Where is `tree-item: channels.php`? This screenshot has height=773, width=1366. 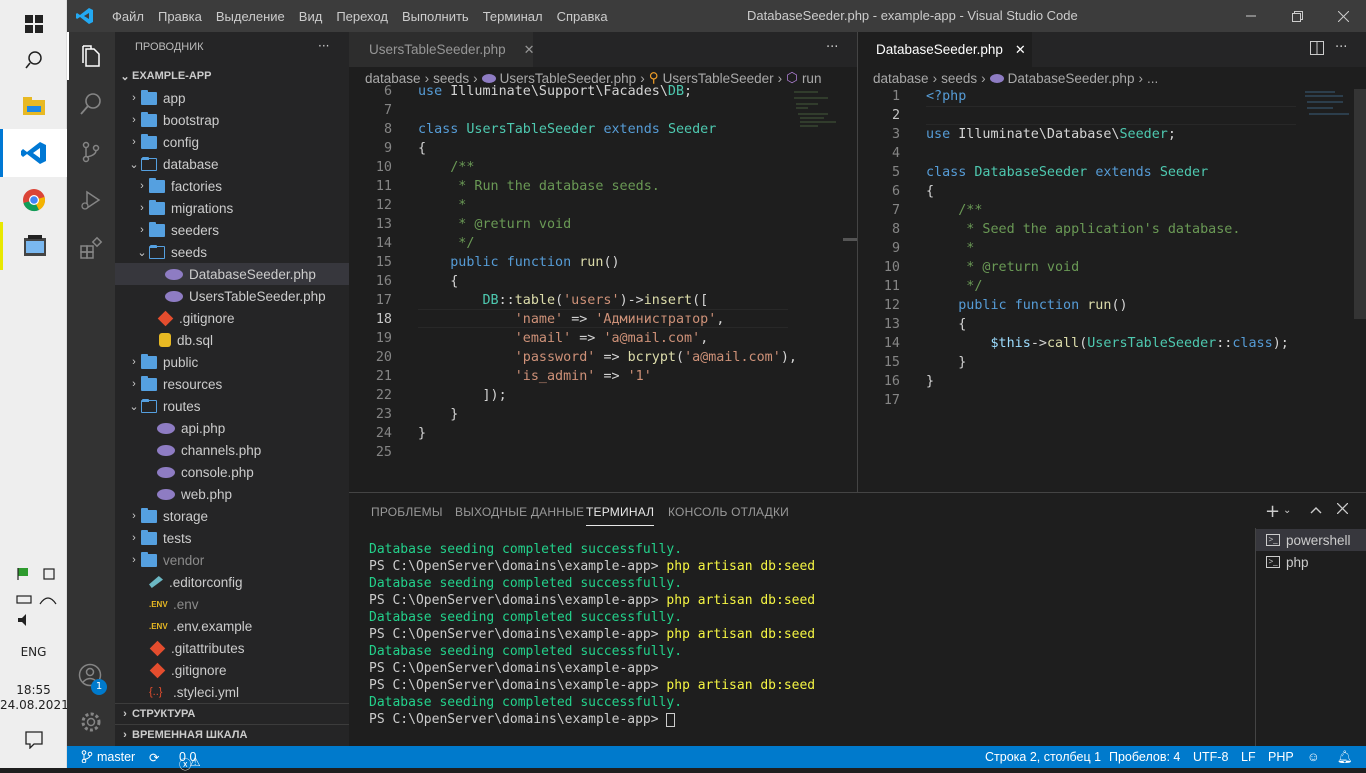
tree-item: channels.php is located at coordinates (232, 450).